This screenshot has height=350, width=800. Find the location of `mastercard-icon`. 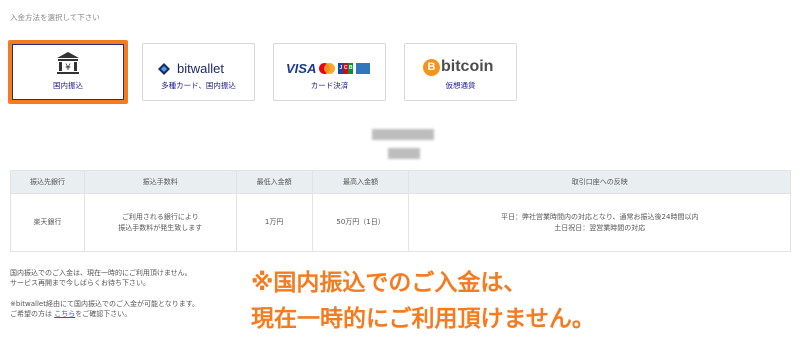

mastercard-icon is located at coordinates (327, 68).